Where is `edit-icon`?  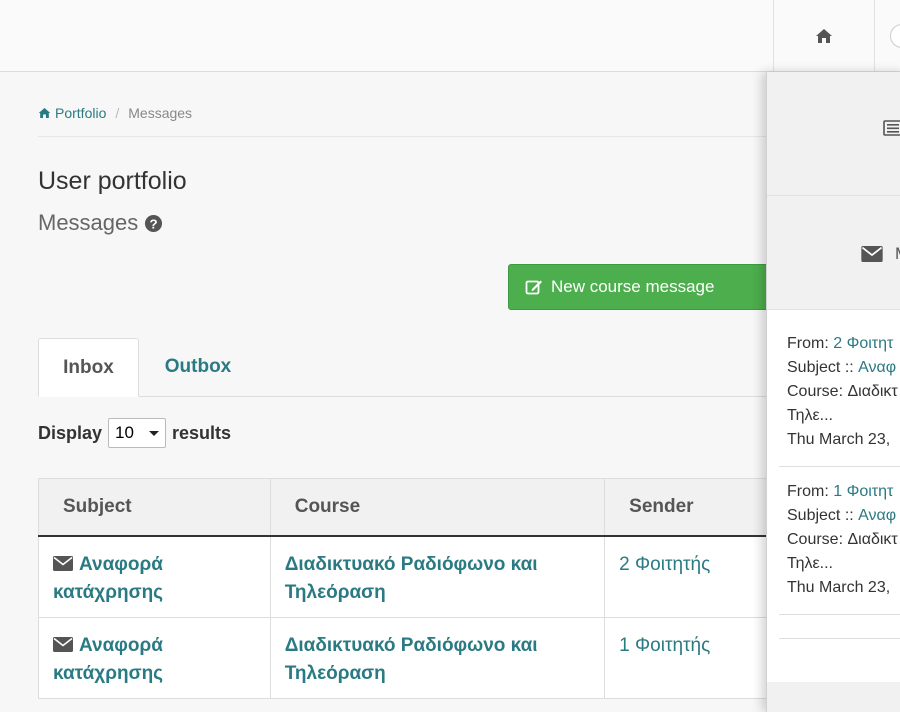
edit-icon is located at coordinates (533, 287).